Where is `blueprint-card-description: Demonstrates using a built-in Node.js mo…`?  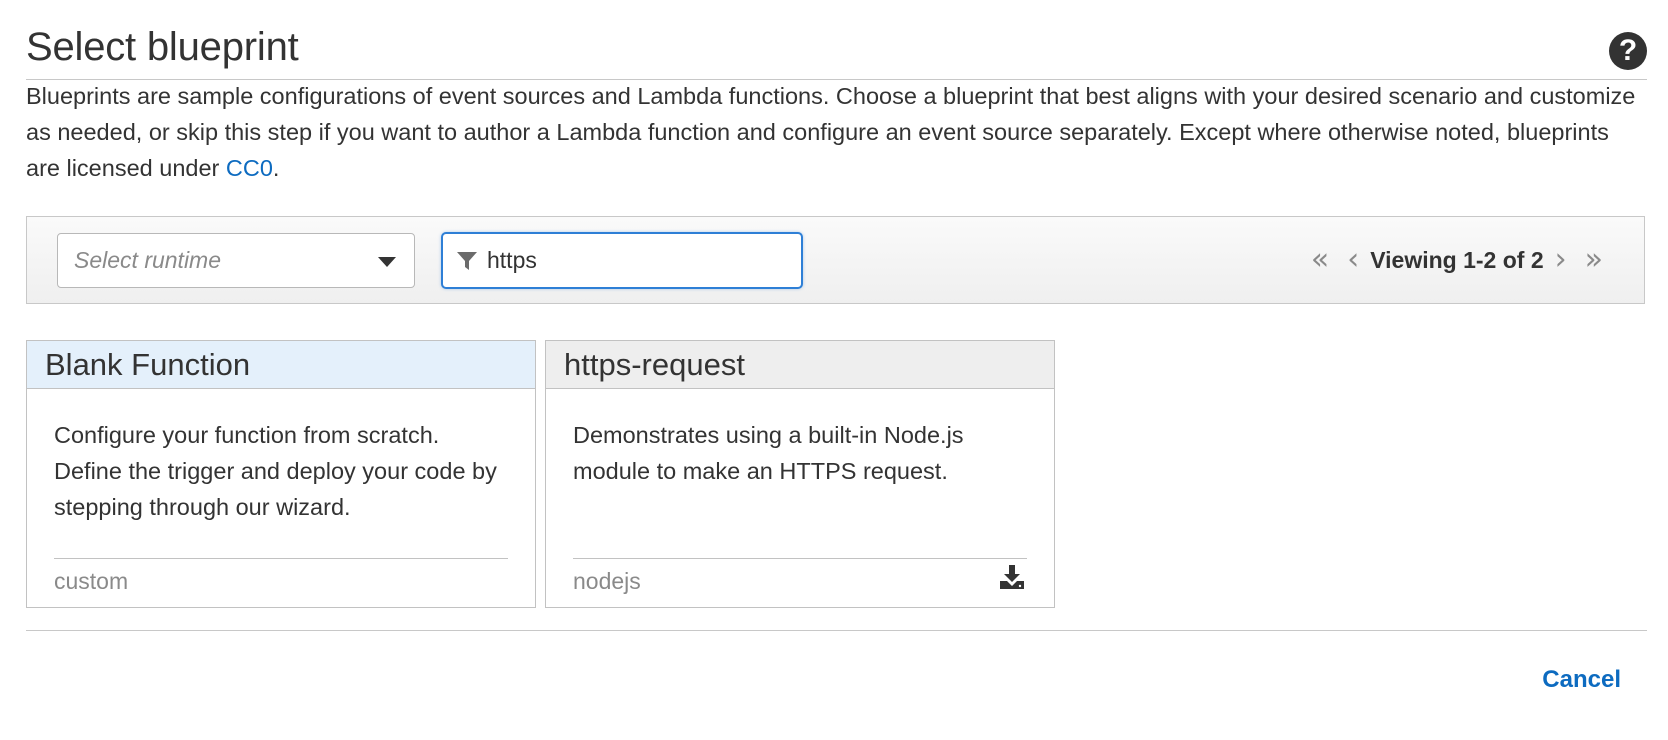 blueprint-card-description: Demonstrates using a built-in Node.js mo… is located at coordinates (768, 453).